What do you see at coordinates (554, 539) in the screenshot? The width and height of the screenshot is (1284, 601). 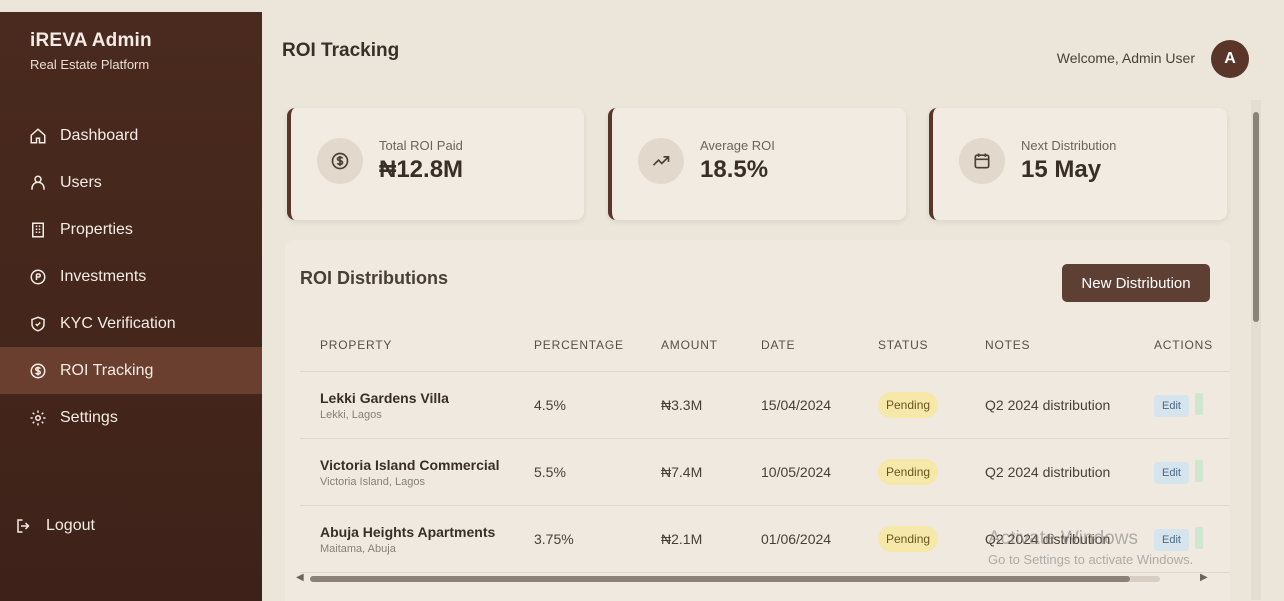 I see `percentage-cell: 3.75%` at bounding box center [554, 539].